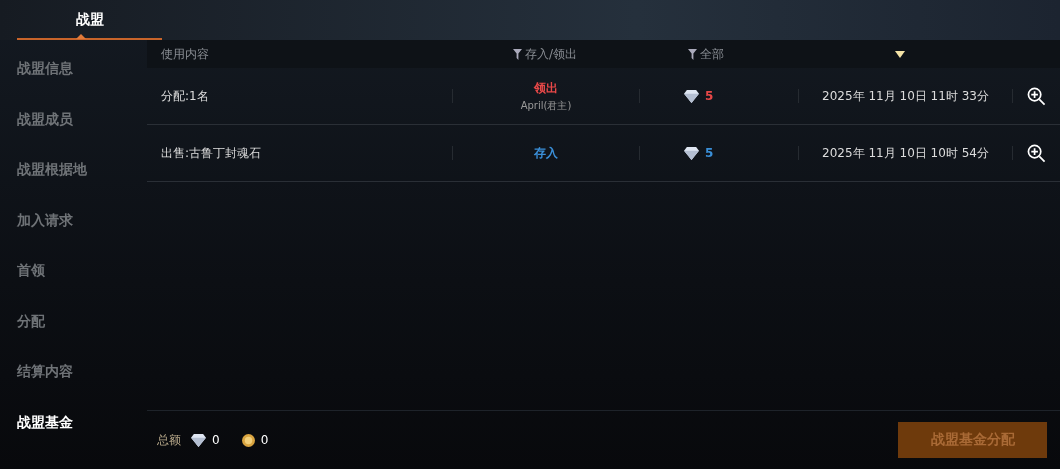 This screenshot has height=469, width=1060. I want to click on sidebar-item: 战盟根据地, so click(73, 174).